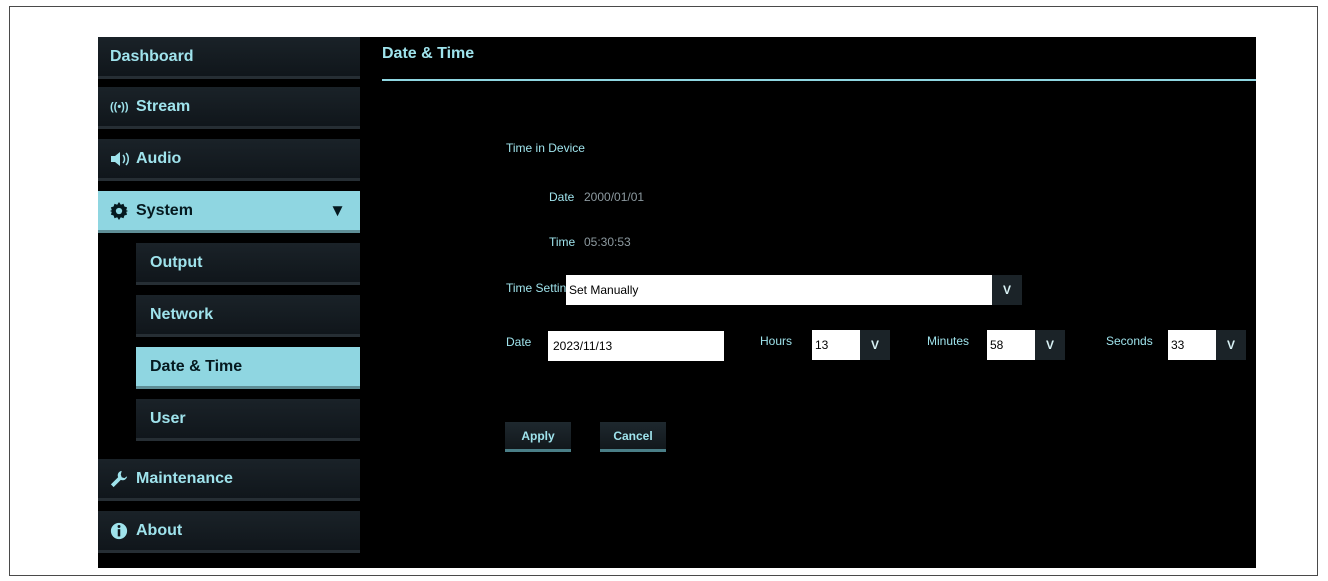  Describe the element at coordinates (248, 264) in the screenshot. I see `sidebar-item-output: Output` at that location.